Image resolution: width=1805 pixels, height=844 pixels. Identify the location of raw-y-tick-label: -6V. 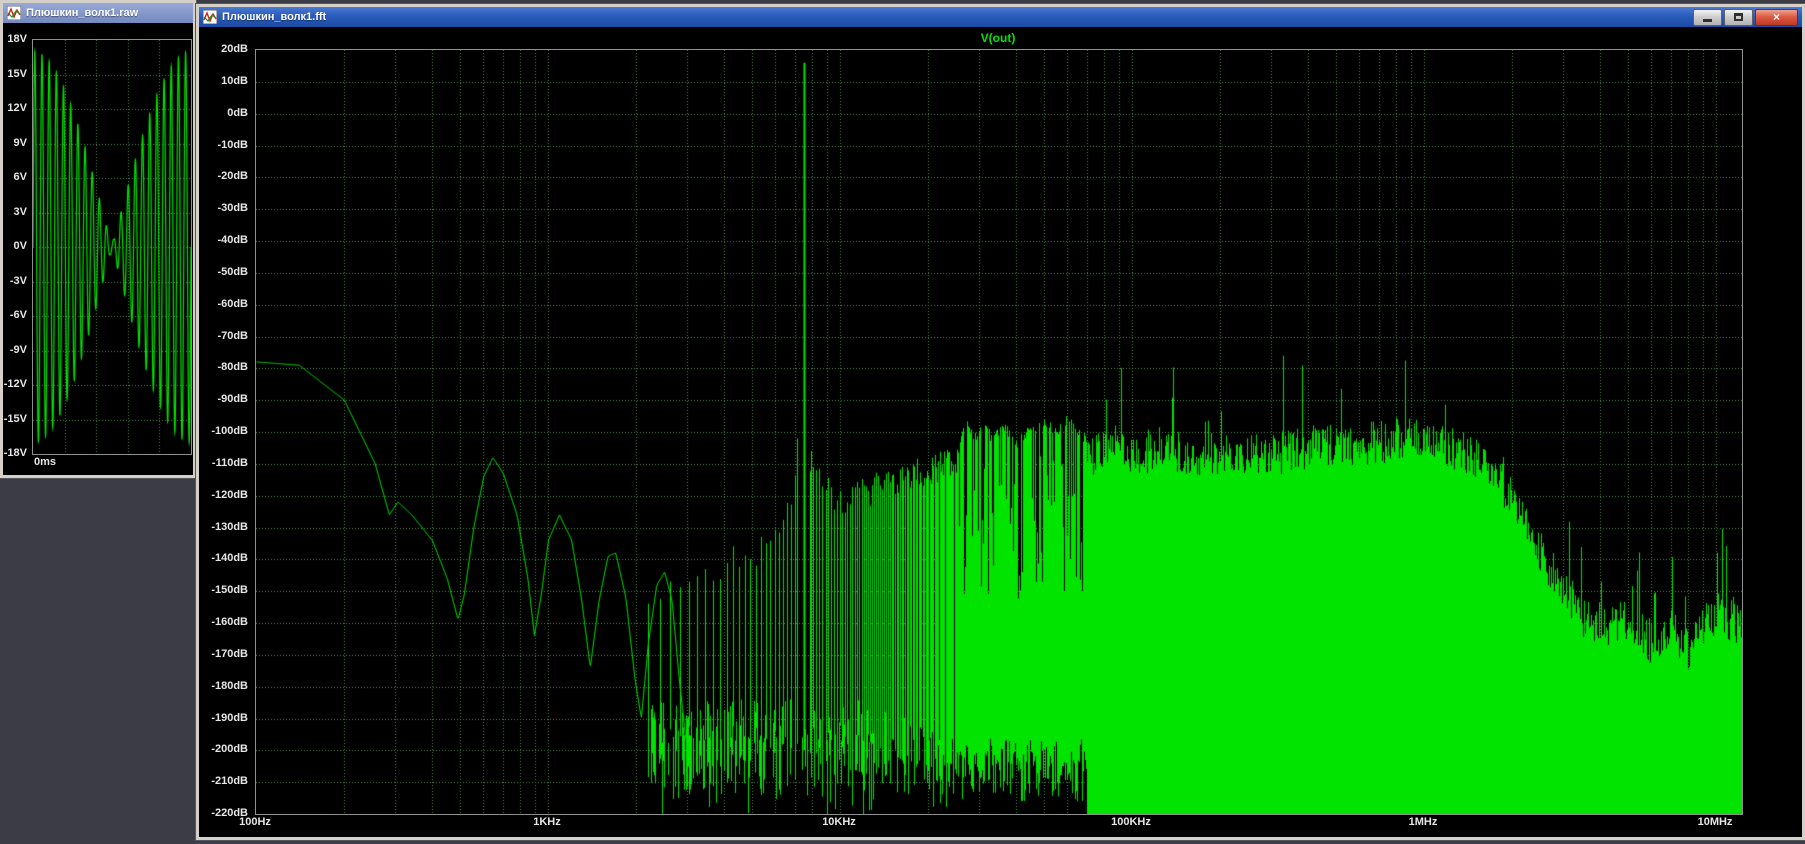
(18, 315).